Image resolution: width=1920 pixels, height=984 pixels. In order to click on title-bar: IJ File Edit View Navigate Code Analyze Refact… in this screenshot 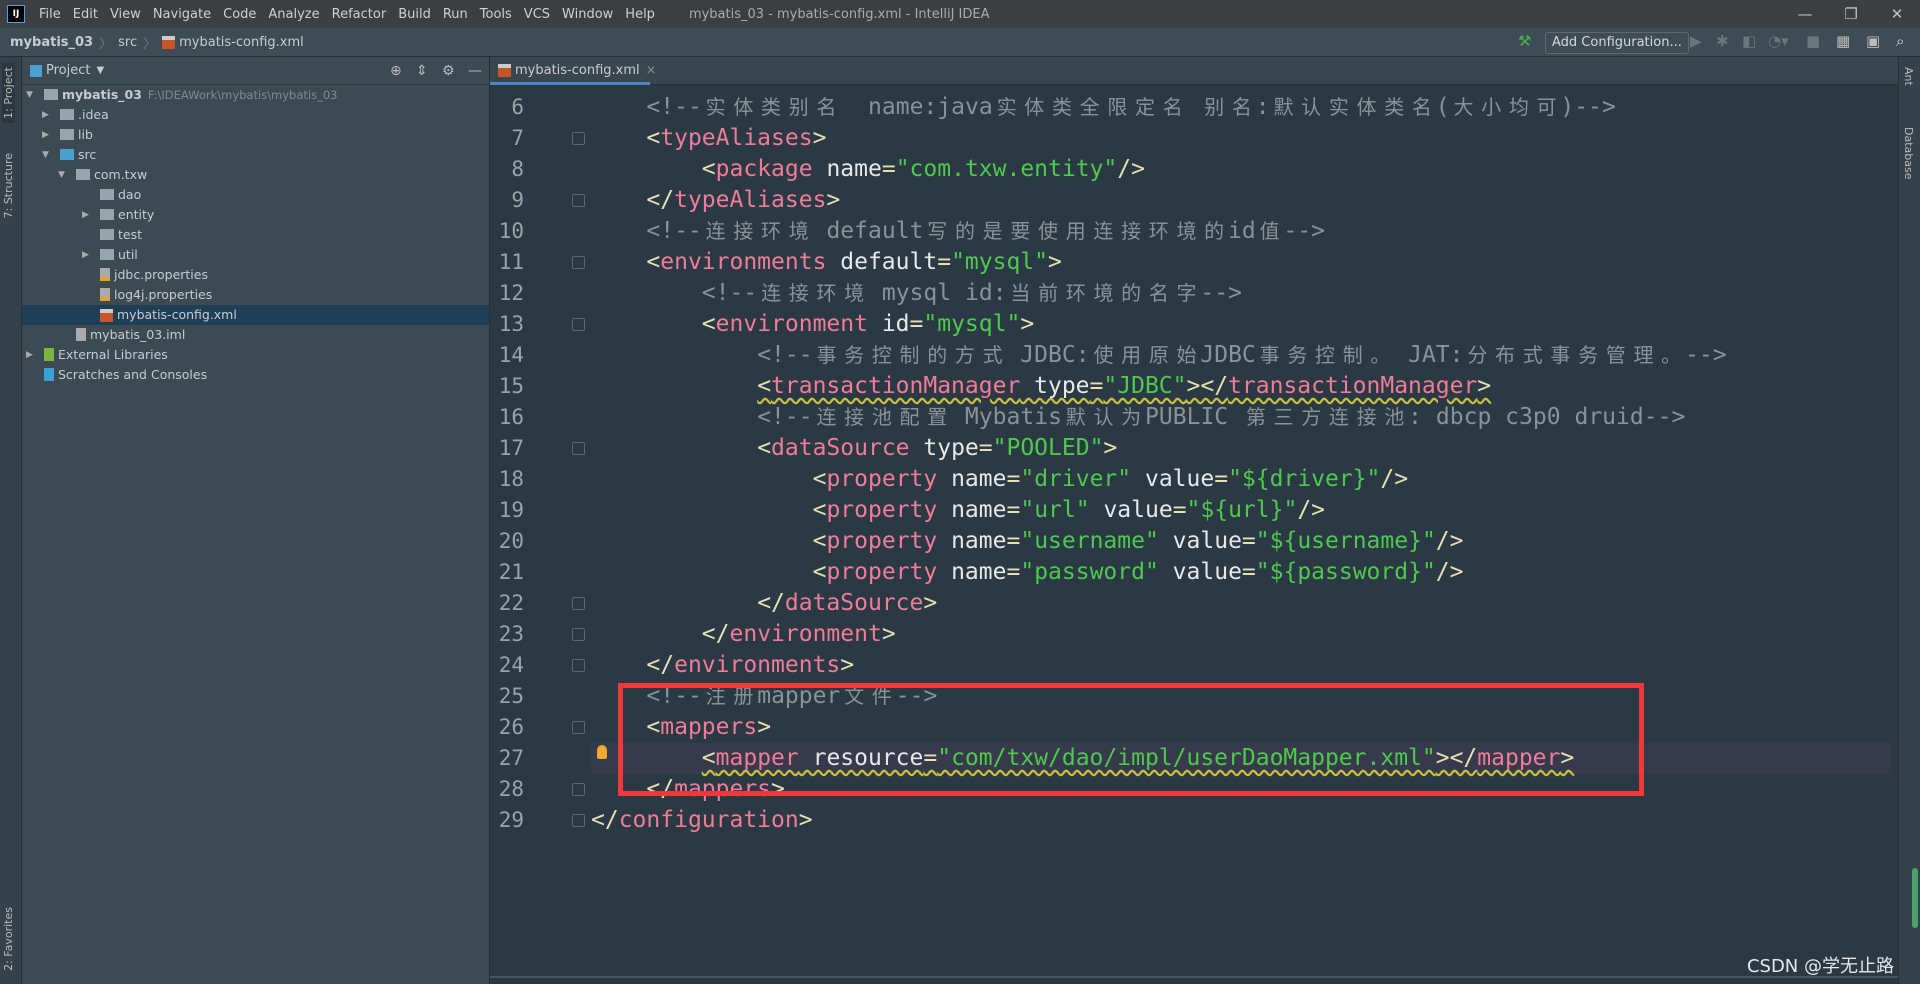, I will do `click(960, 14)`.